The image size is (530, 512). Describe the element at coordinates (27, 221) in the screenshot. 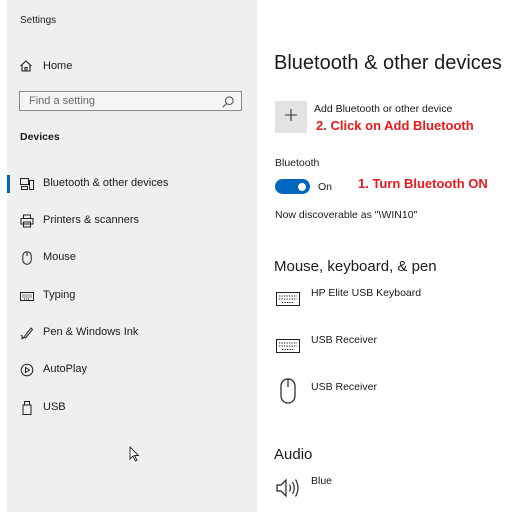

I see `printer-icon` at that location.